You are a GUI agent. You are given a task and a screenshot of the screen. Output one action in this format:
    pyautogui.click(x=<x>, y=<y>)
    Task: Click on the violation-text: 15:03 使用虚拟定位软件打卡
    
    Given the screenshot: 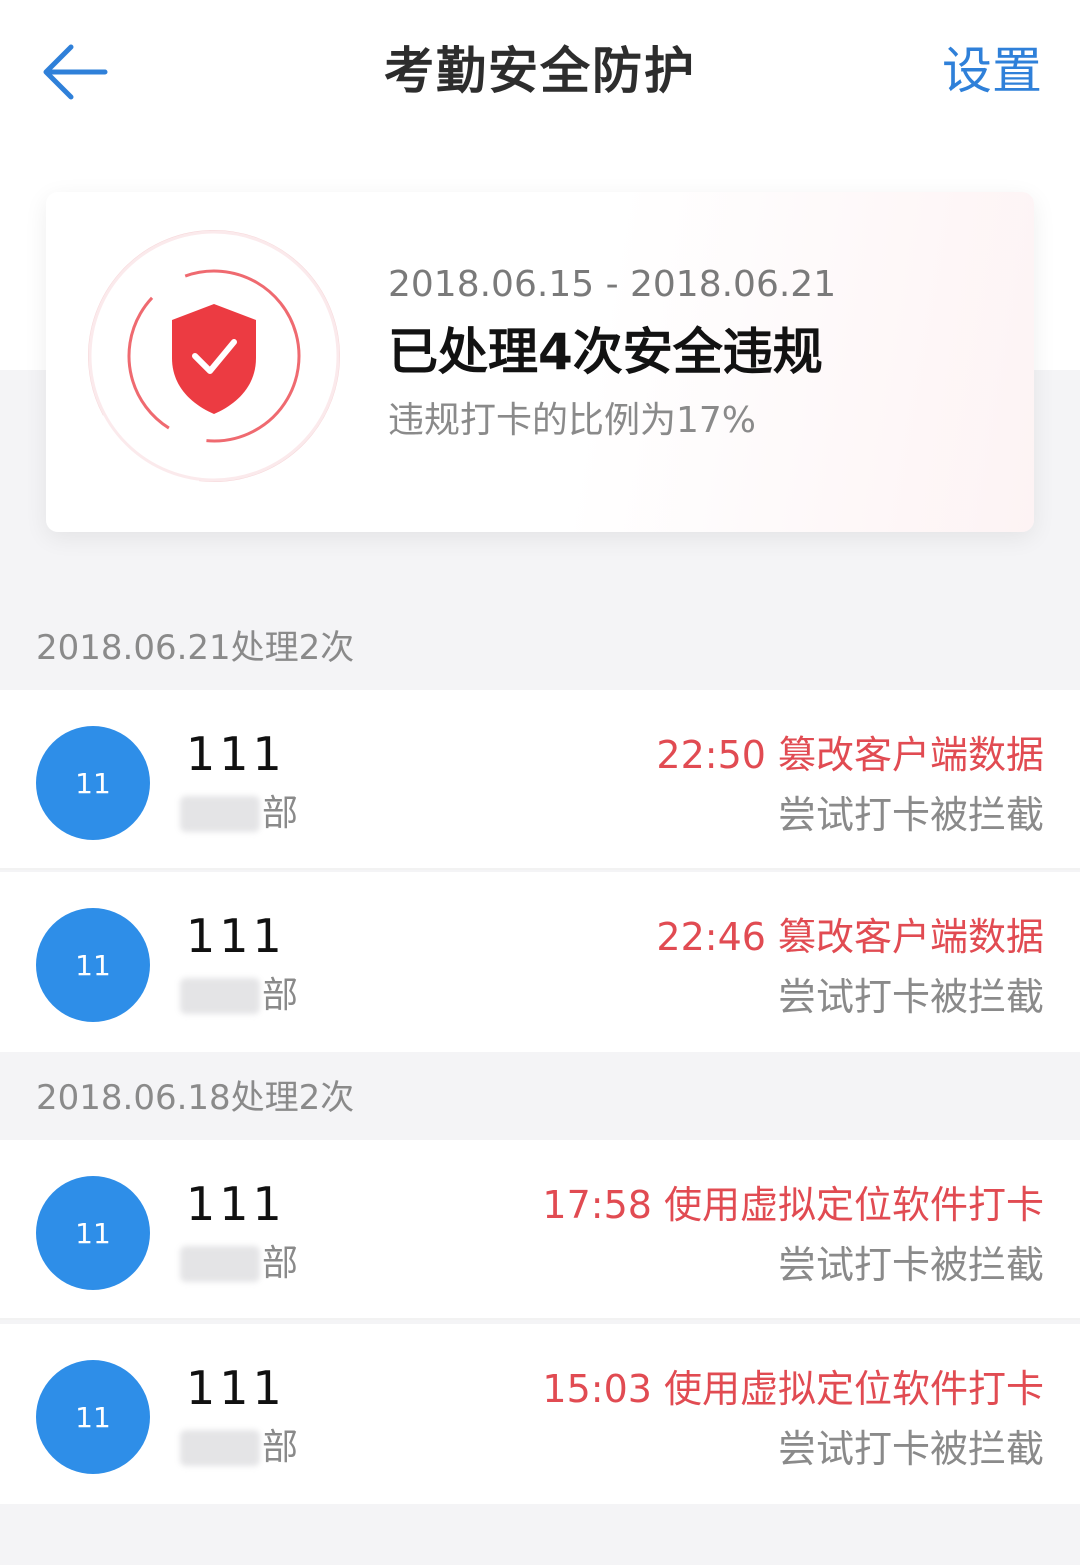 What is the action you would take?
    pyautogui.click(x=793, y=1389)
    